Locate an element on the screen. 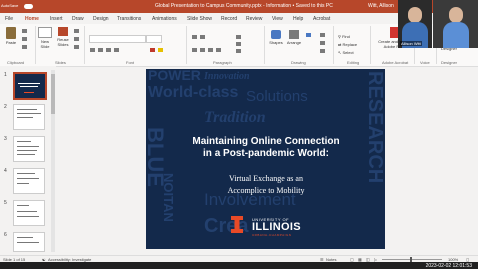 This screenshot has width=478, height=269. group-designer-label: Designer is located at coordinates (449, 62).